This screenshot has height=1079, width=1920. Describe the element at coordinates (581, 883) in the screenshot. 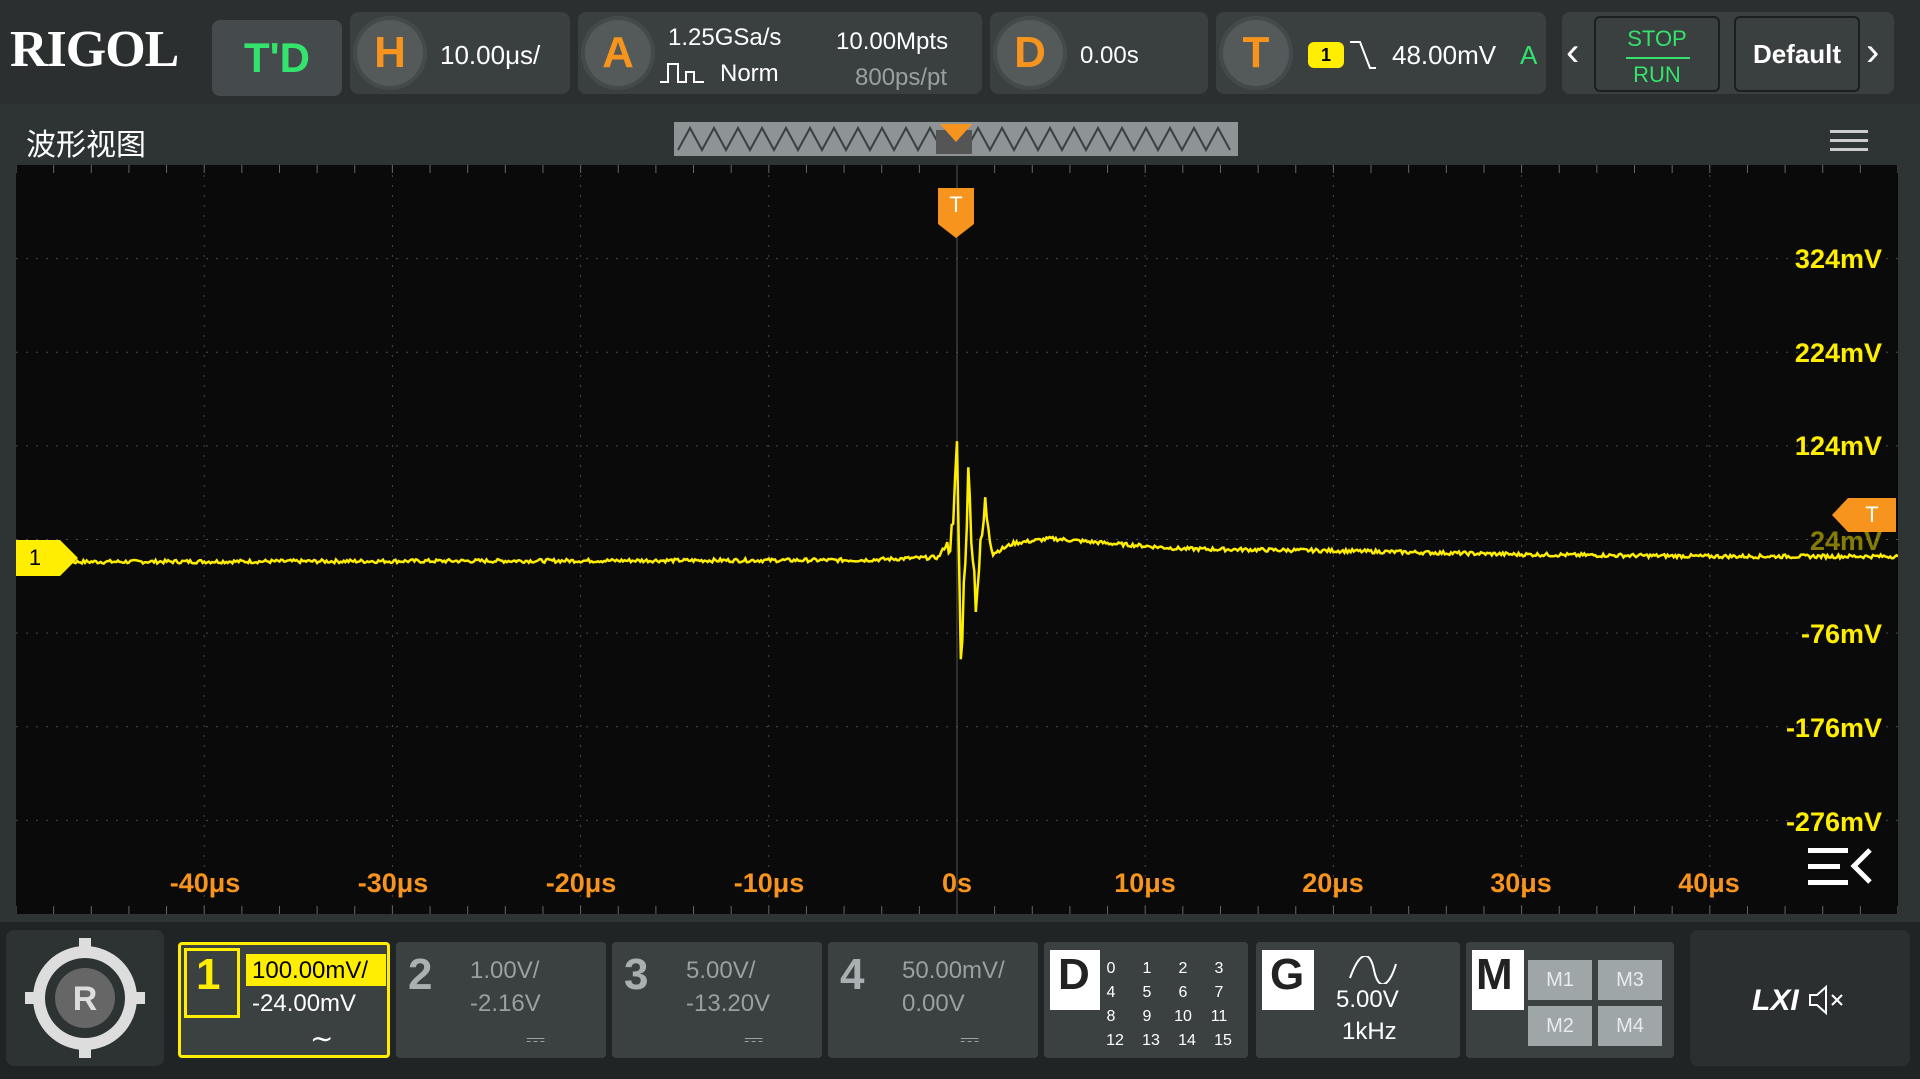

I see `x-tick-label: -20μs` at that location.